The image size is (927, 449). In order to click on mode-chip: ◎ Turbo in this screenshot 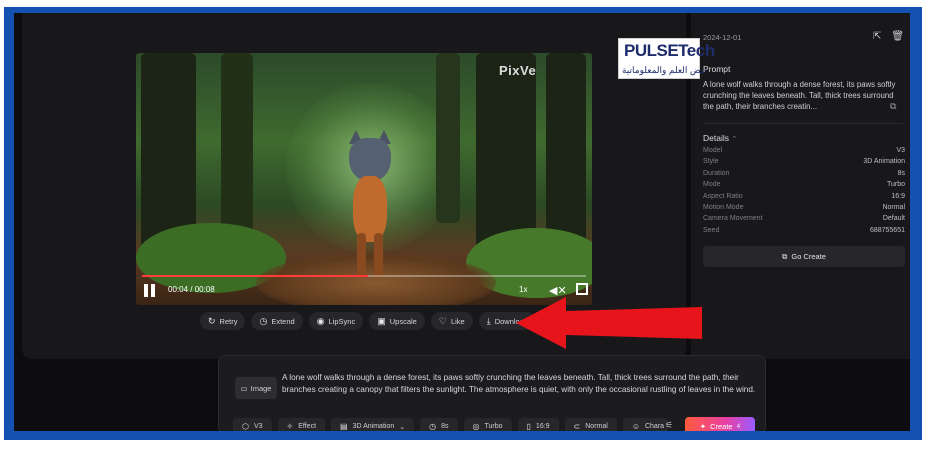, I will do `click(487, 424)`.